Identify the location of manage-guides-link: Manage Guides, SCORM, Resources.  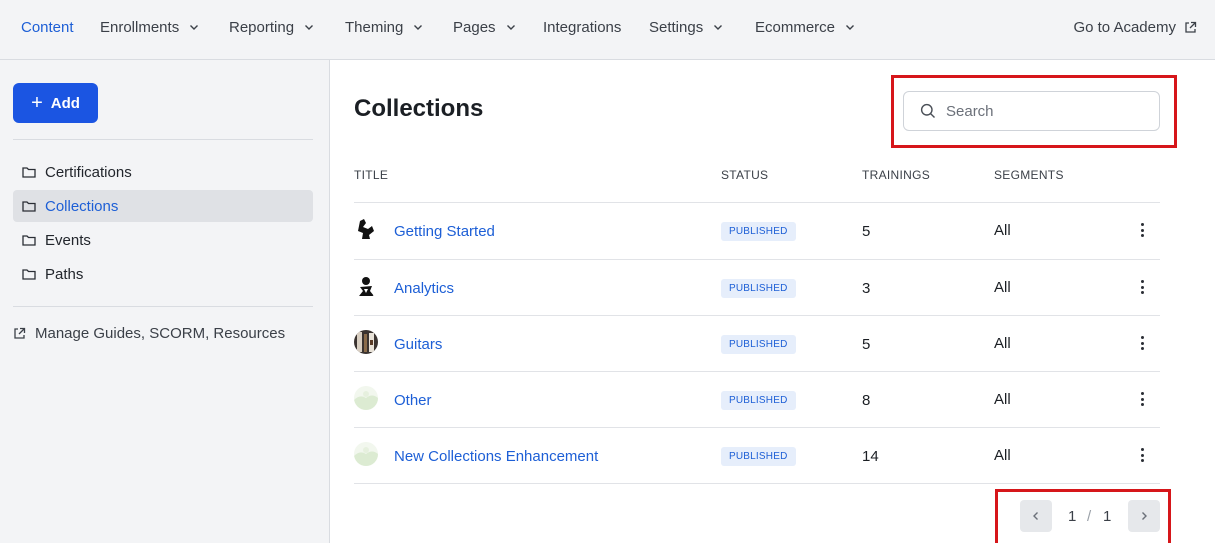
(149, 333).